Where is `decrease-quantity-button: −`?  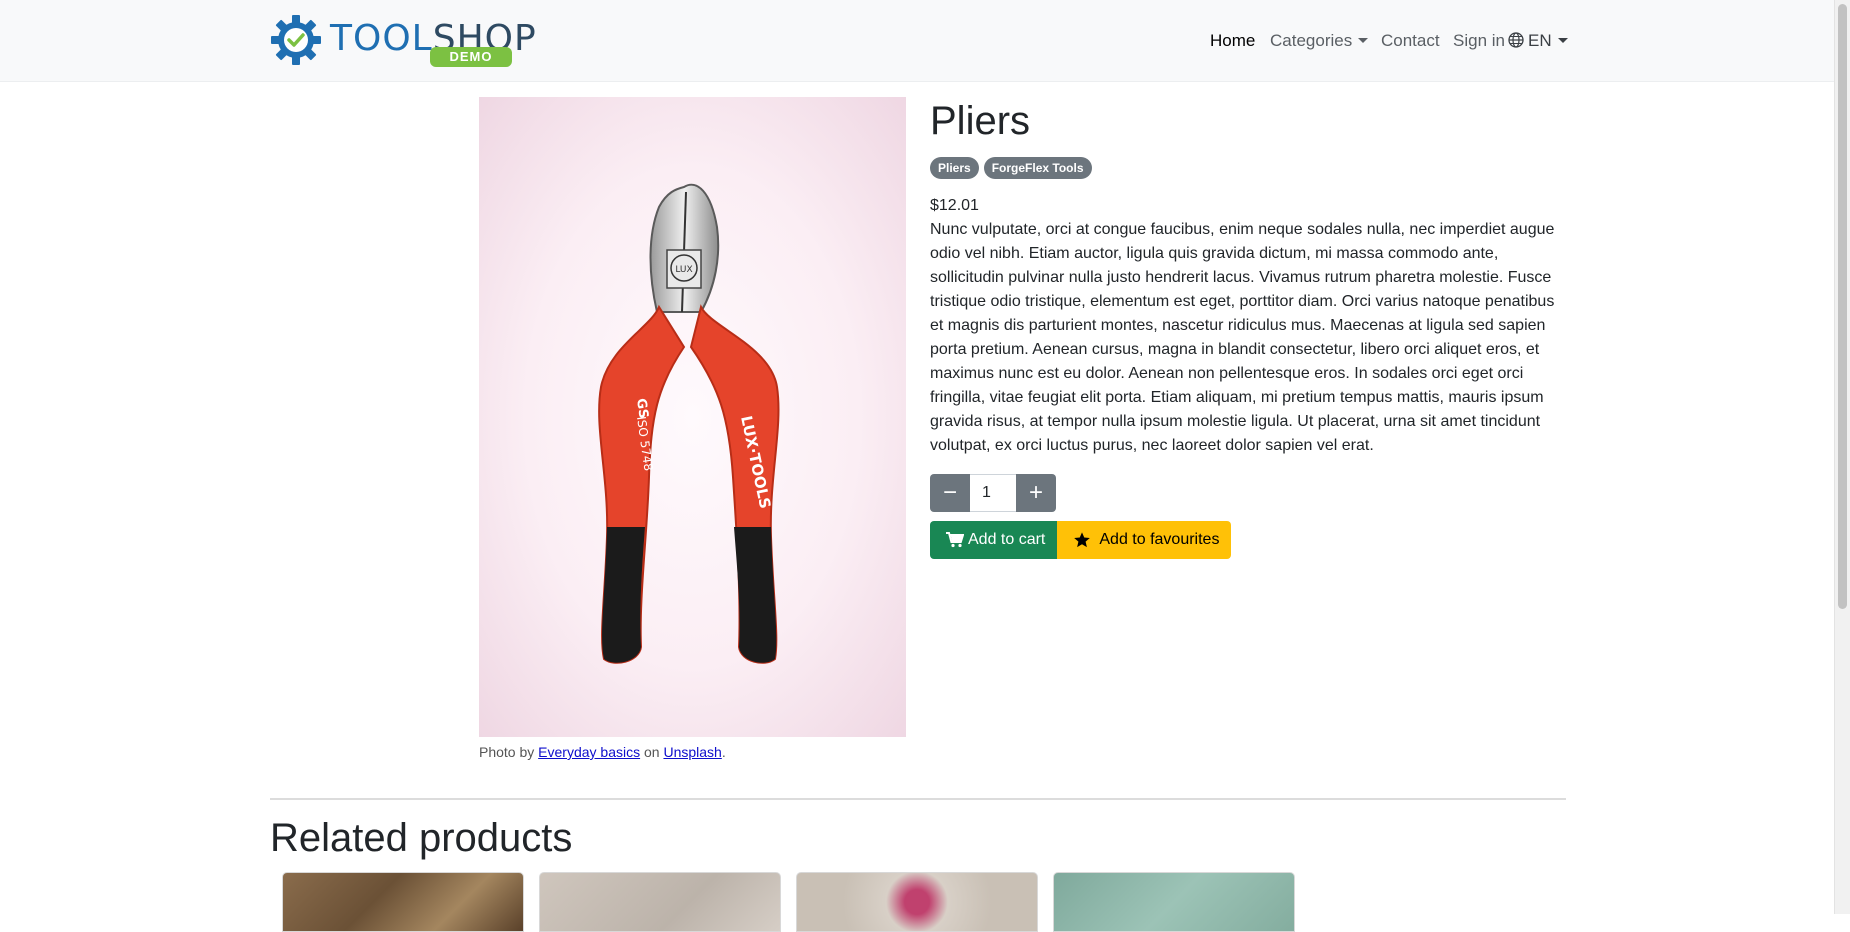
decrease-quantity-button: − is located at coordinates (950, 493).